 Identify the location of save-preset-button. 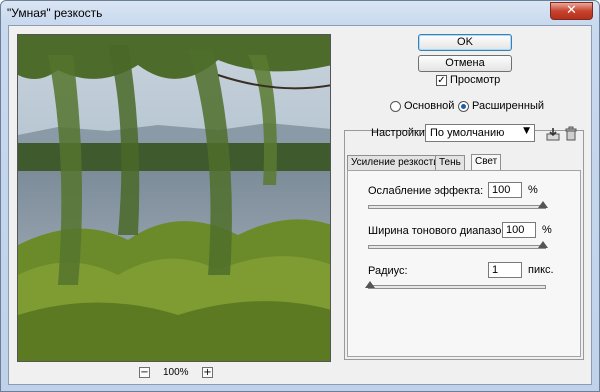
(553, 134).